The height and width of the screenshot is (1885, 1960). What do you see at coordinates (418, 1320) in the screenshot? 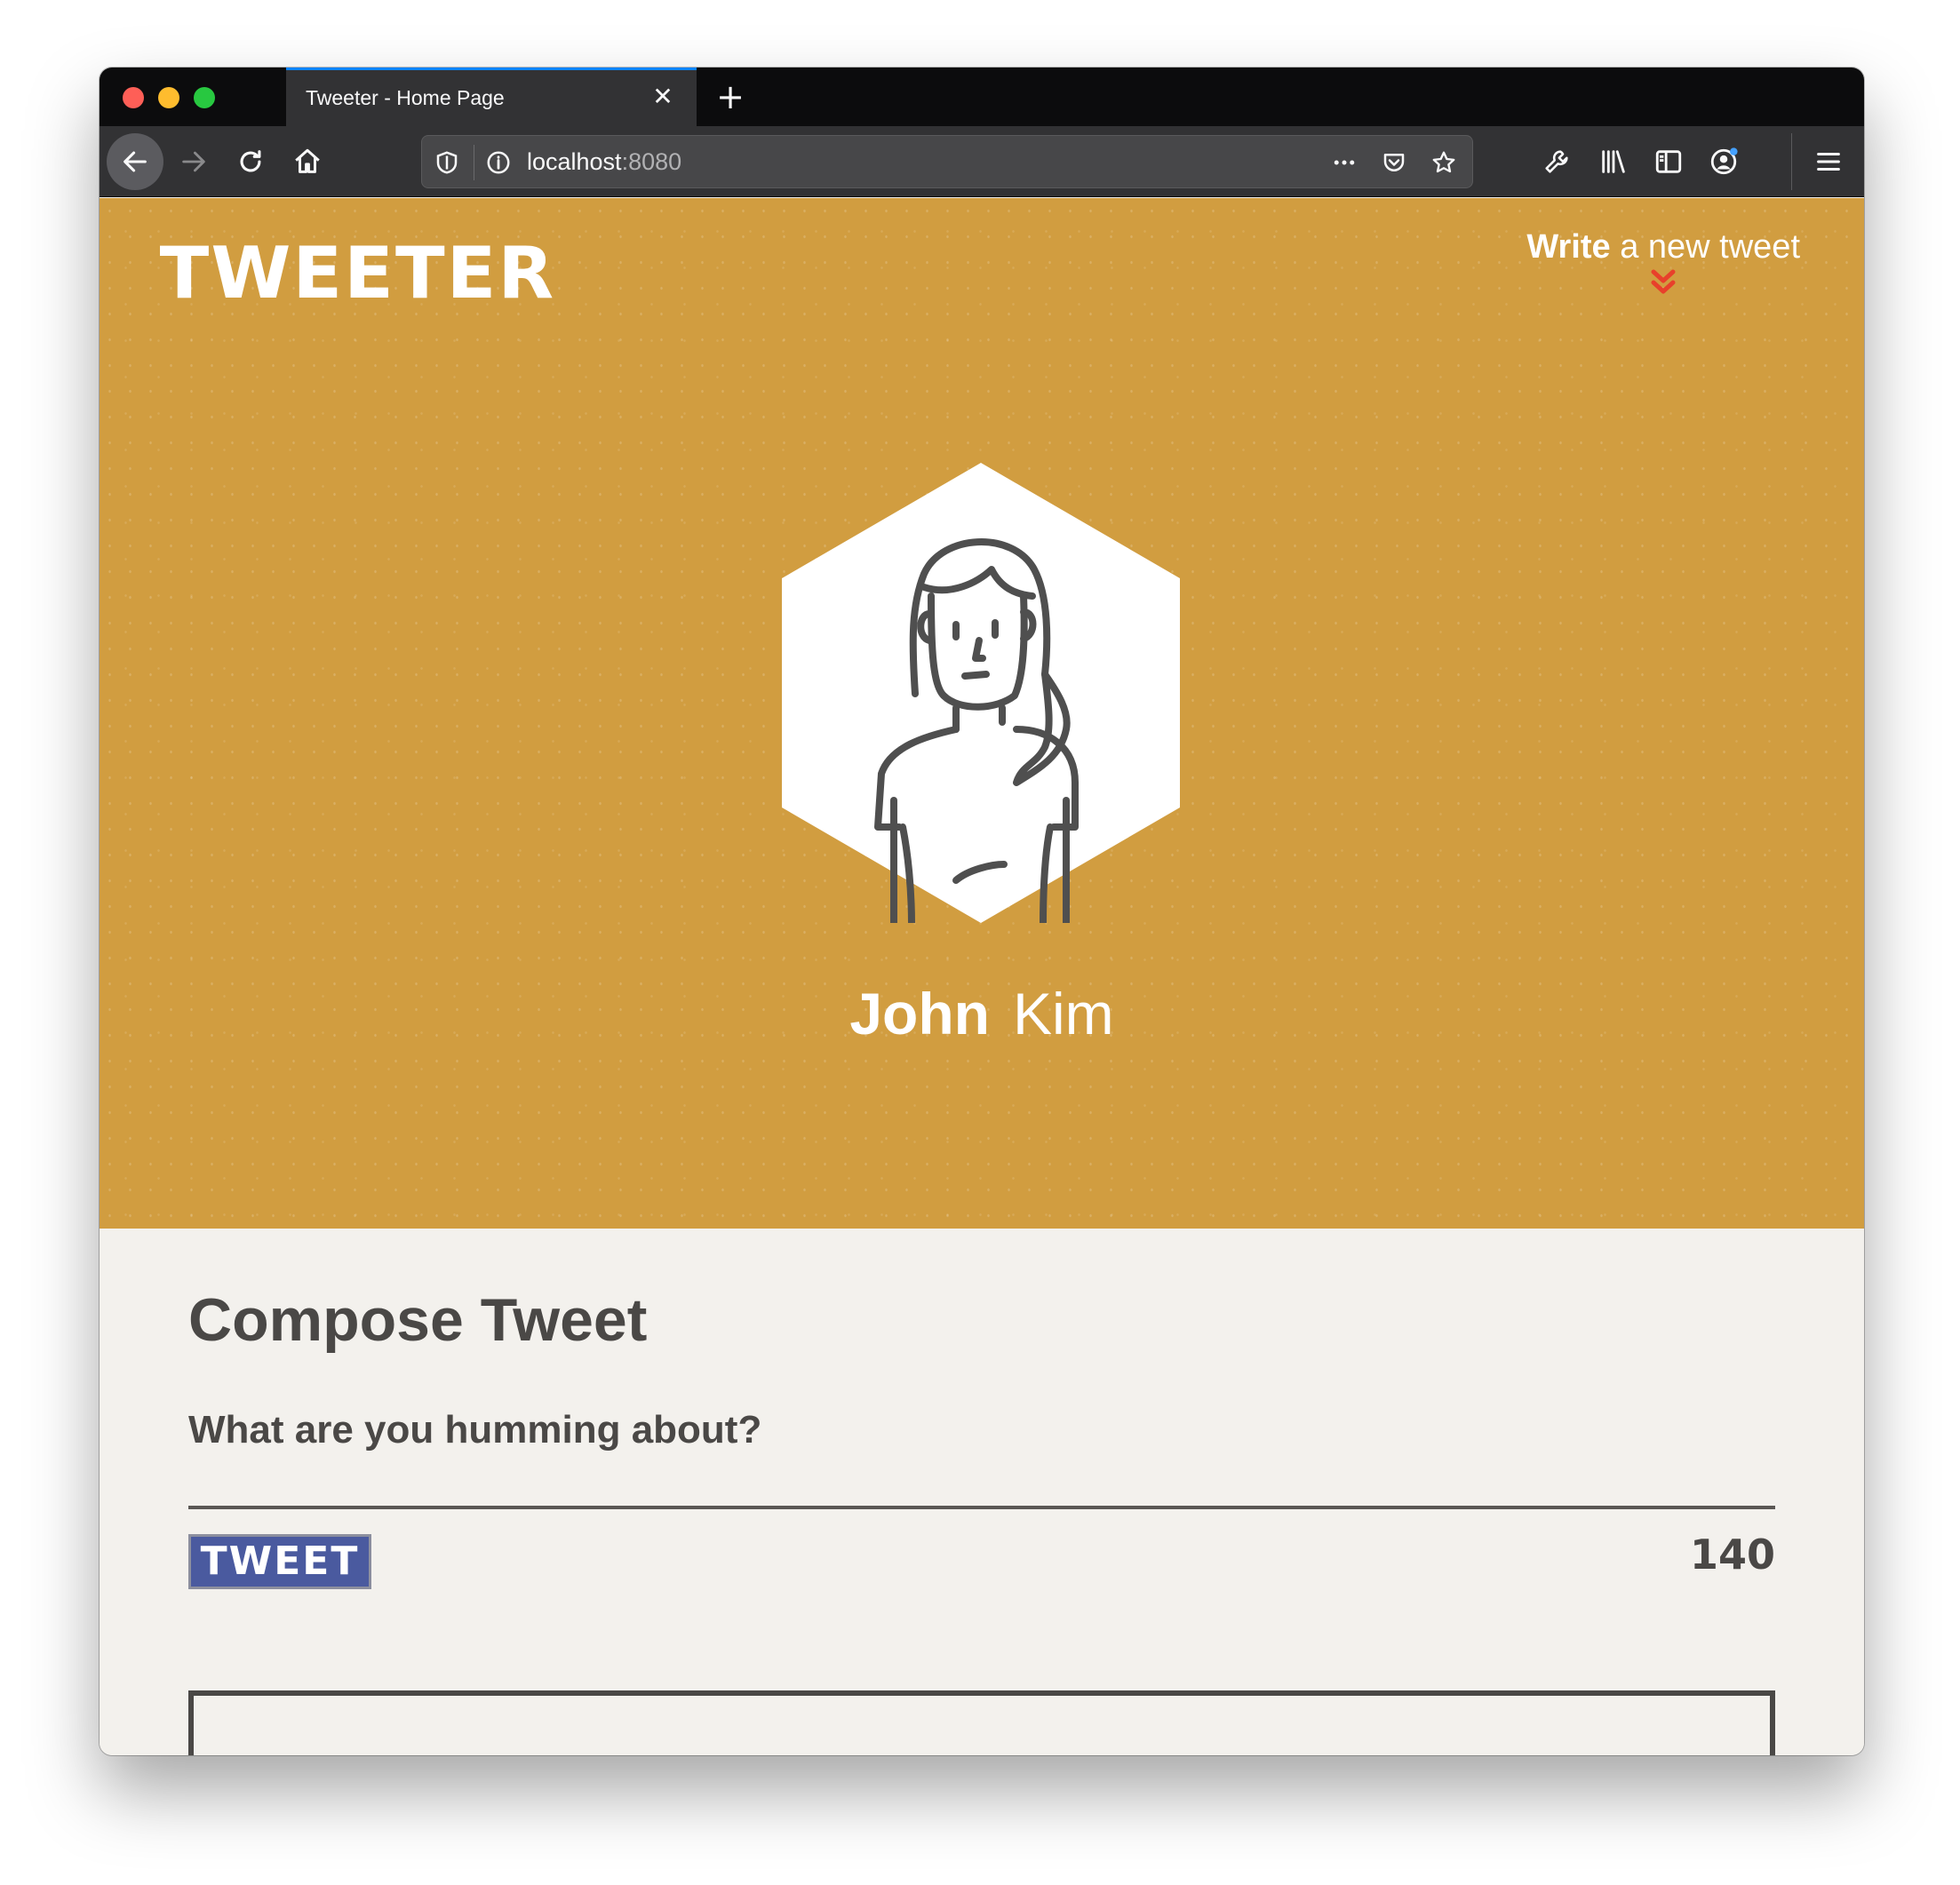
I see `compose-title: Compose Tweet` at bounding box center [418, 1320].